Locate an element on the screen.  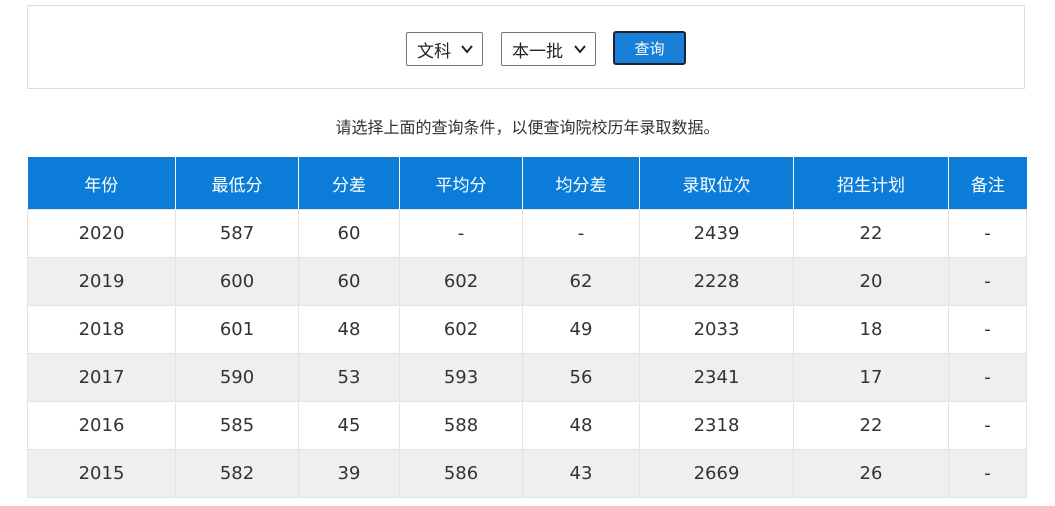
table-row: 2017 590 53 593 56 2341 17 - is located at coordinates (527, 377).